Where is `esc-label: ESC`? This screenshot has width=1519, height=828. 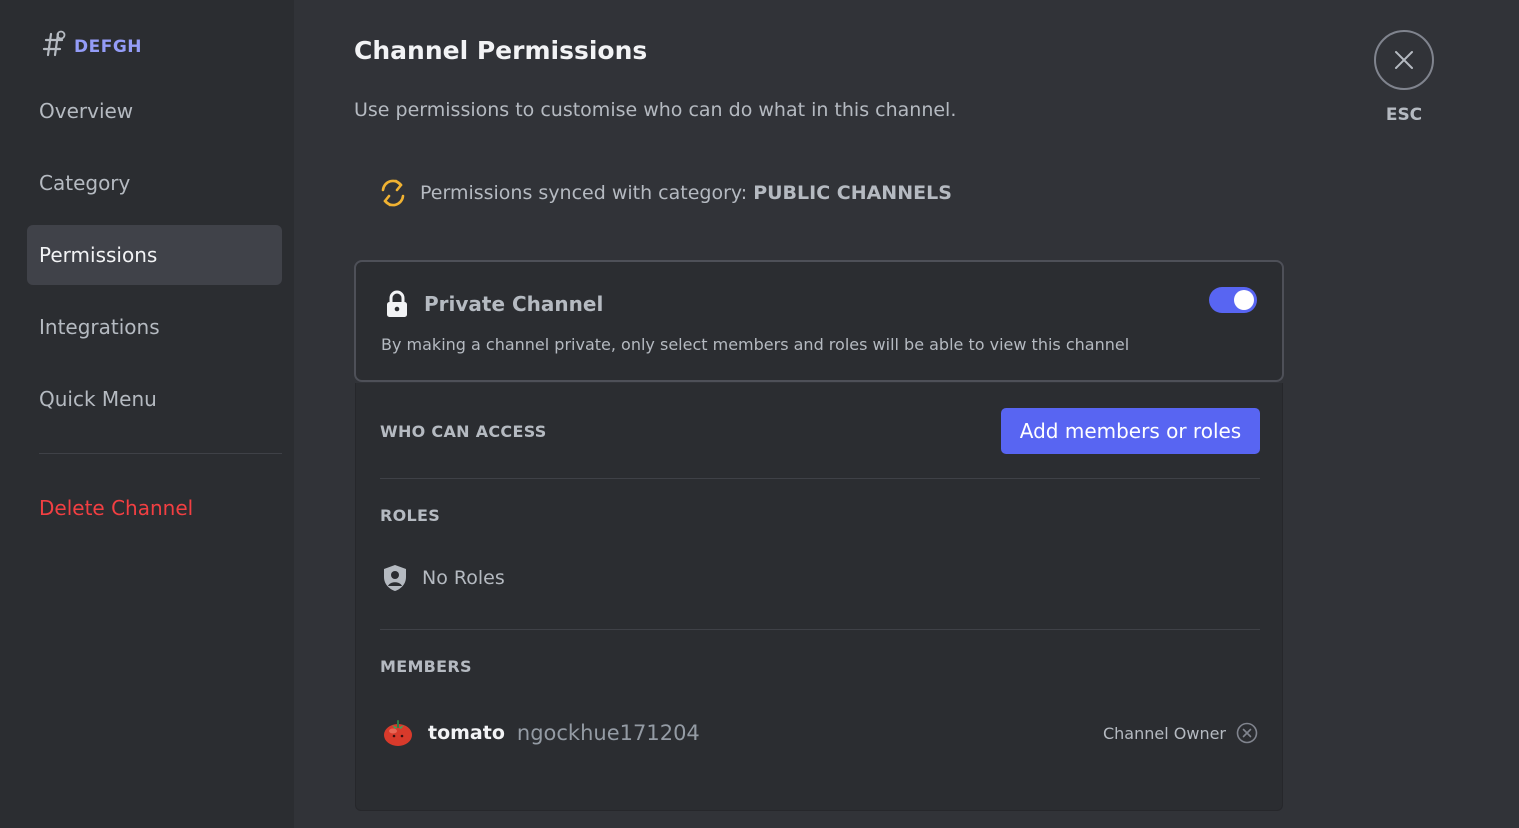 esc-label: ESC is located at coordinates (1404, 115).